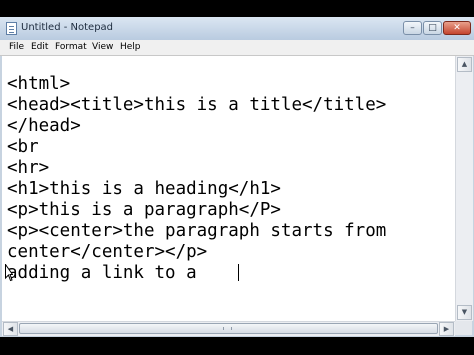 The width and height of the screenshot is (474, 355). Describe the element at coordinates (107, 273) in the screenshot. I see `editor-line: adding a link to a` at that location.